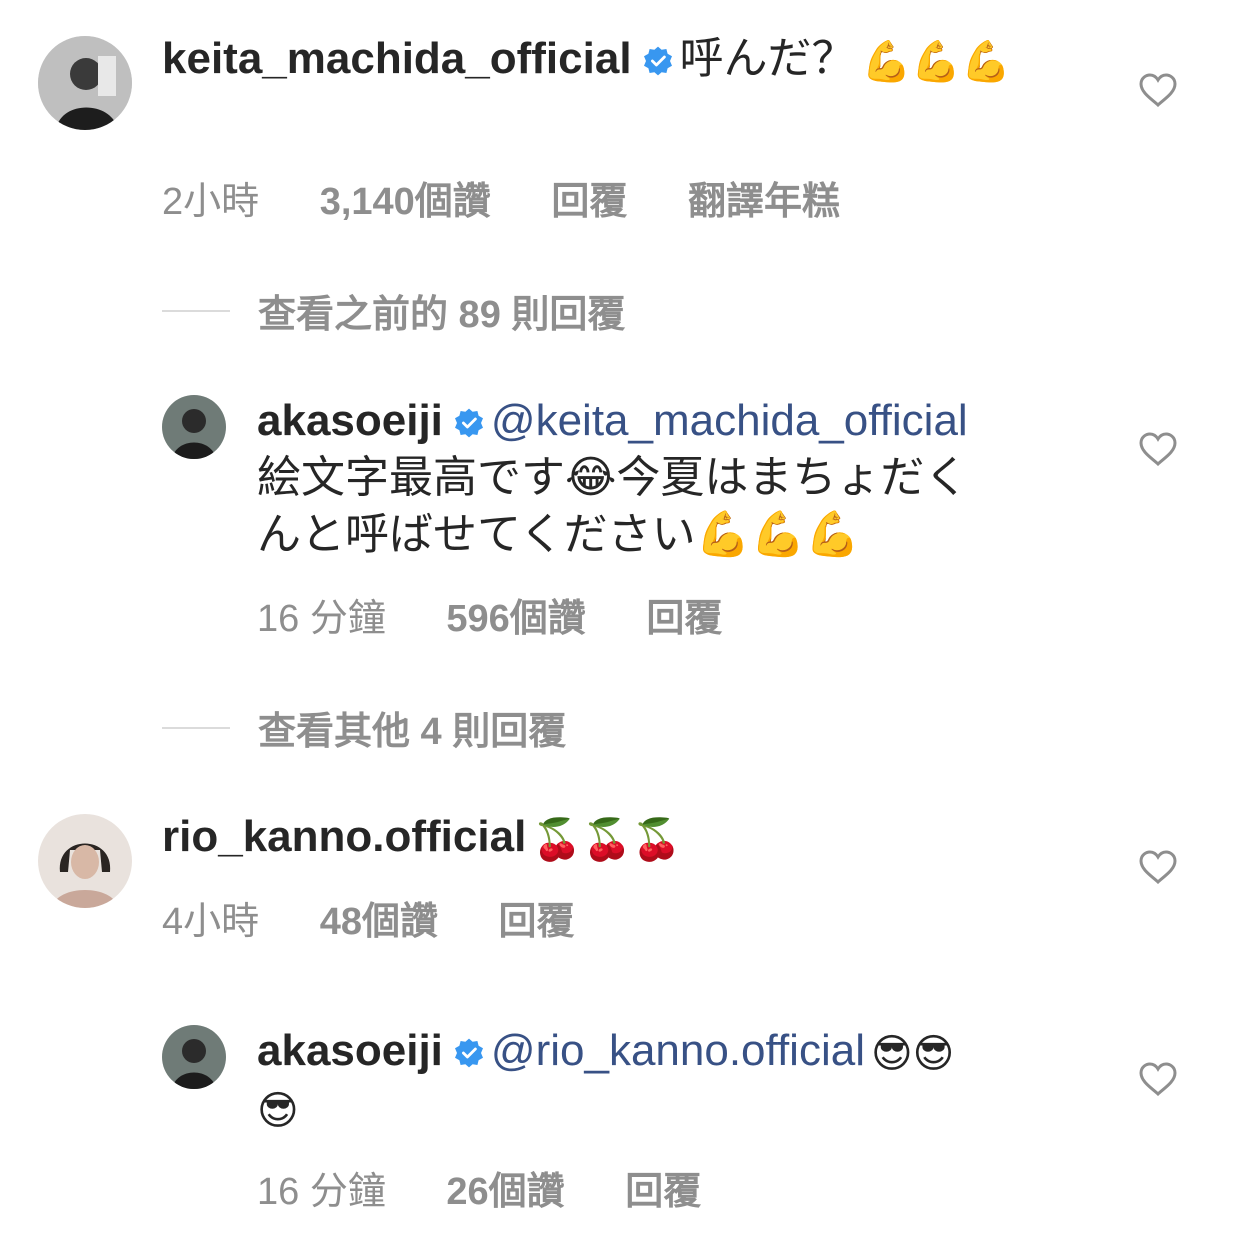 Image resolution: width=1242 pixels, height=1233 pixels. What do you see at coordinates (678, 1050) in the screenshot?
I see `mention-link: @rio_kanno.official` at bounding box center [678, 1050].